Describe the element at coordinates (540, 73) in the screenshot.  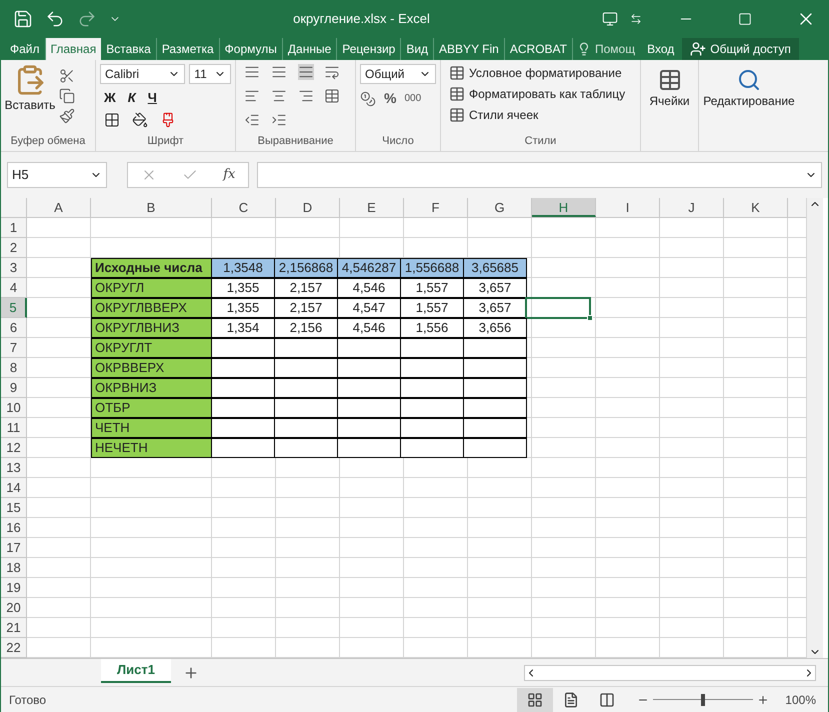
I see `styles-button: Условное форматирование` at that location.